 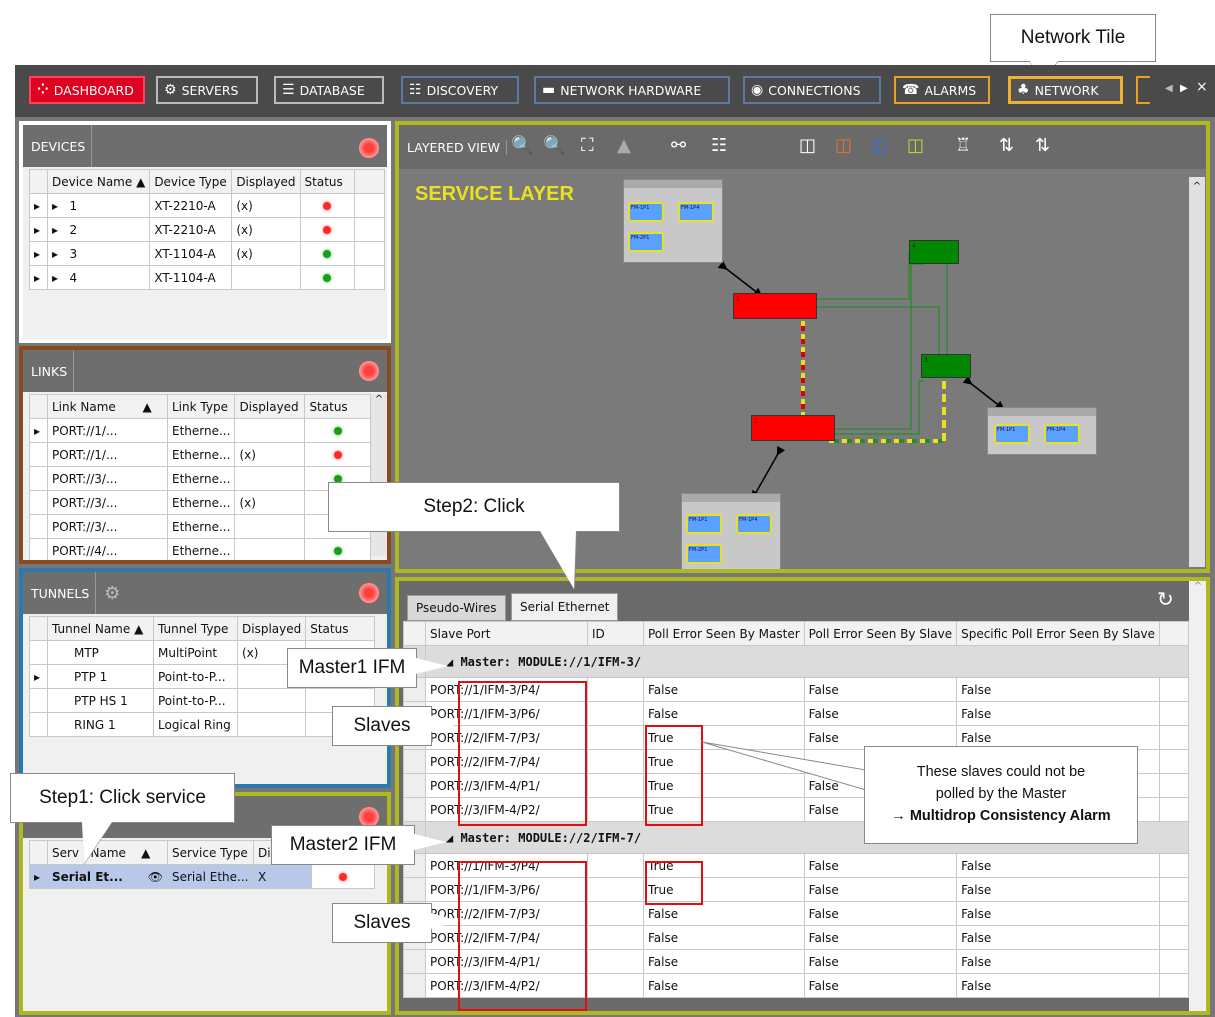 What do you see at coordinates (207, 253) in the screenshot?
I see `table-row: ▸ ▸ 3 XT-1104-A (x)` at bounding box center [207, 253].